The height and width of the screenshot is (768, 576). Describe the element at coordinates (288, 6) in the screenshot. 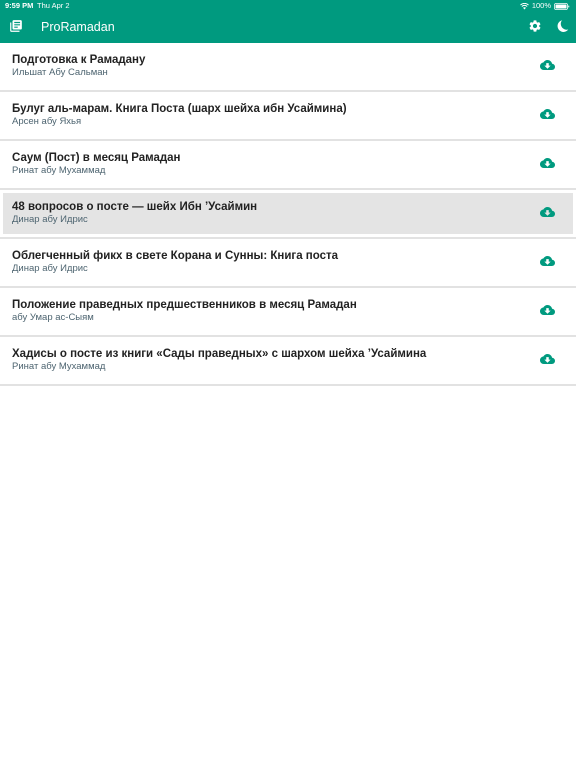

I see `status-bar: 9:59 PM Thu Apr 2 100%` at that location.